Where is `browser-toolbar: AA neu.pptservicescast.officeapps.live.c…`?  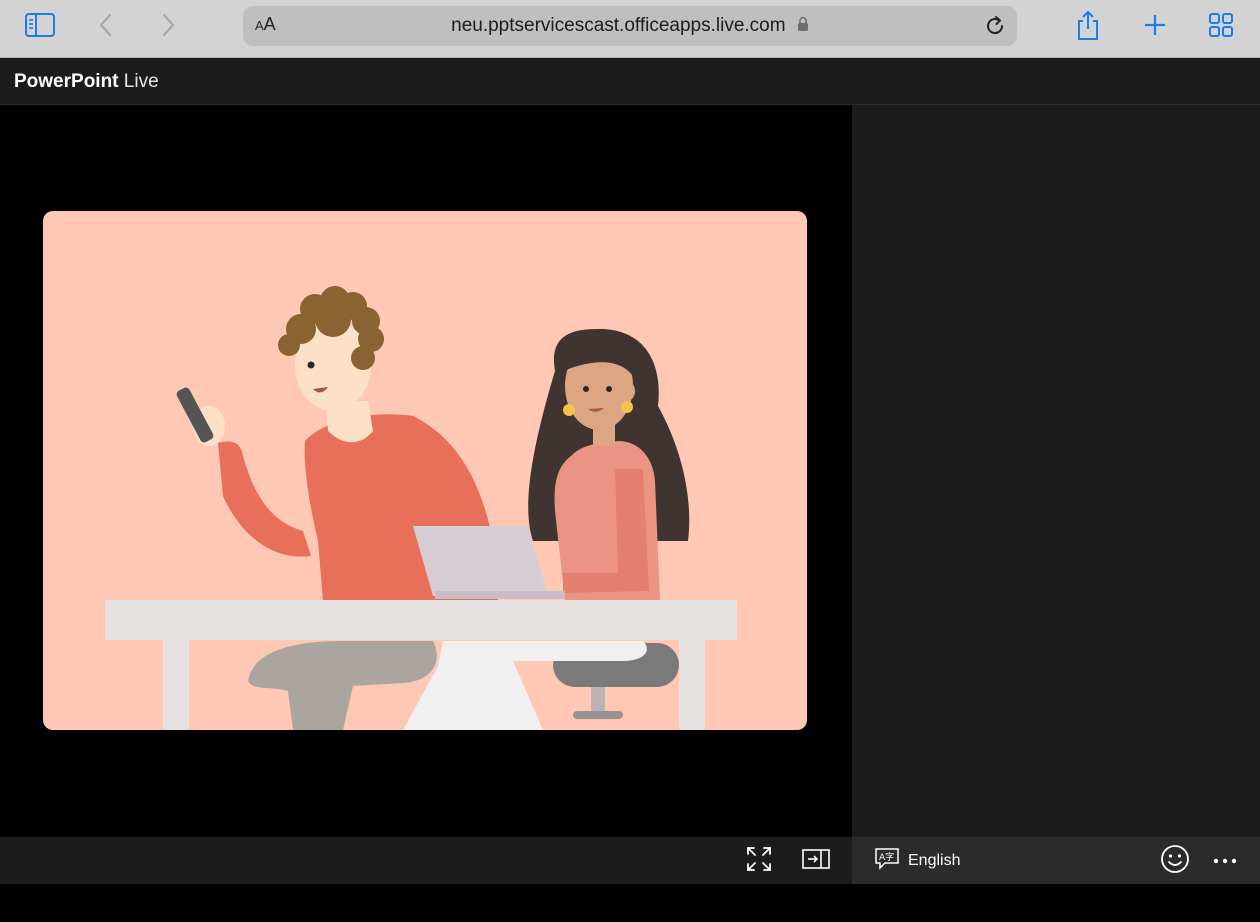 browser-toolbar: AA neu.pptservicescast.officeapps.live.c… is located at coordinates (630, 29).